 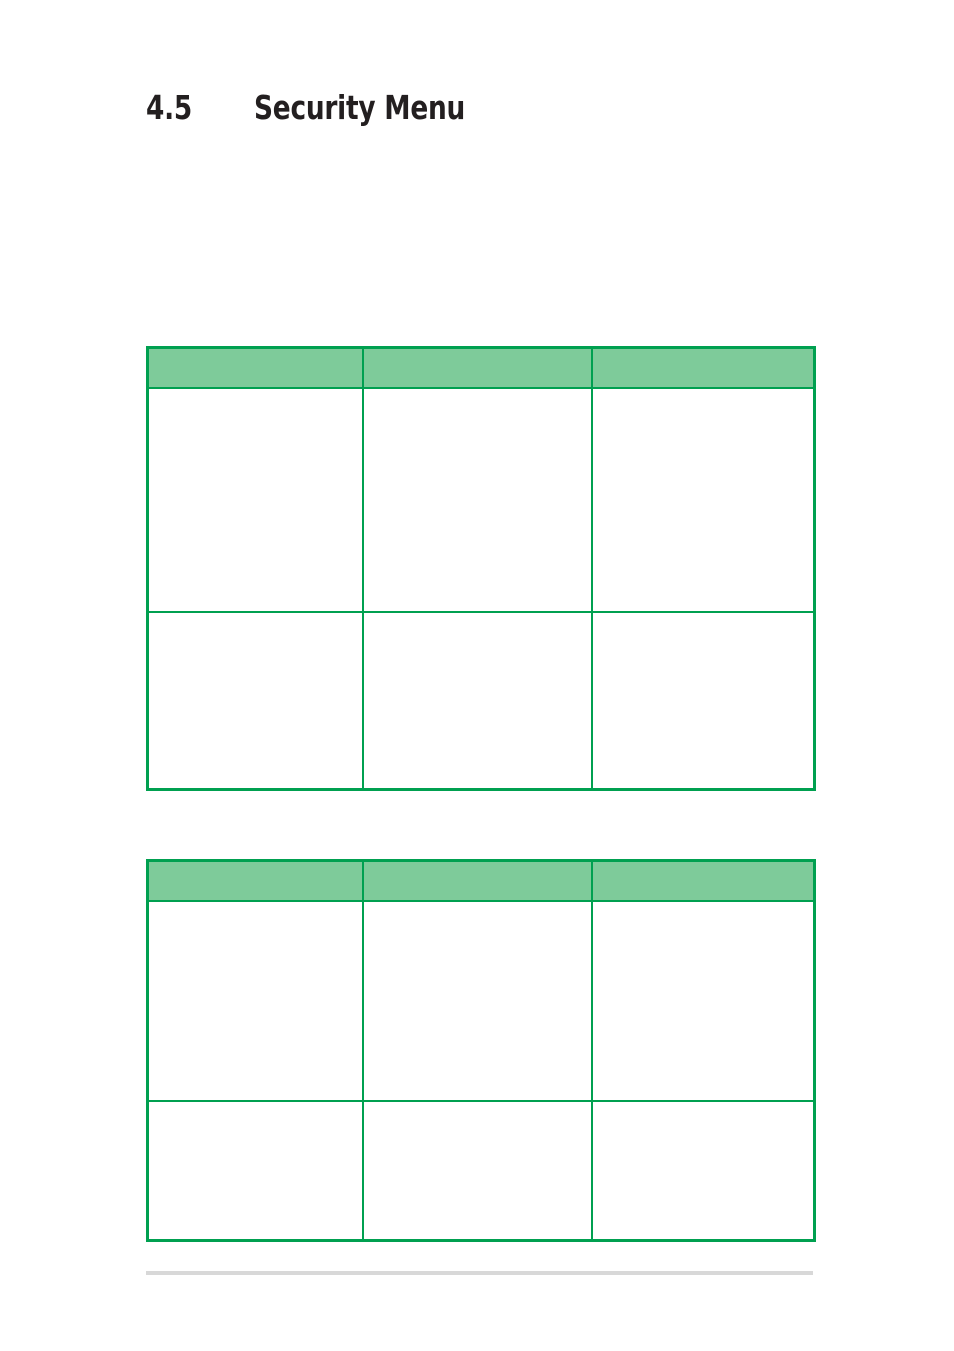 What do you see at coordinates (703, 500) in the screenshot?
I see `table-one-cell-r1c3` at bounding box center [703, 500].